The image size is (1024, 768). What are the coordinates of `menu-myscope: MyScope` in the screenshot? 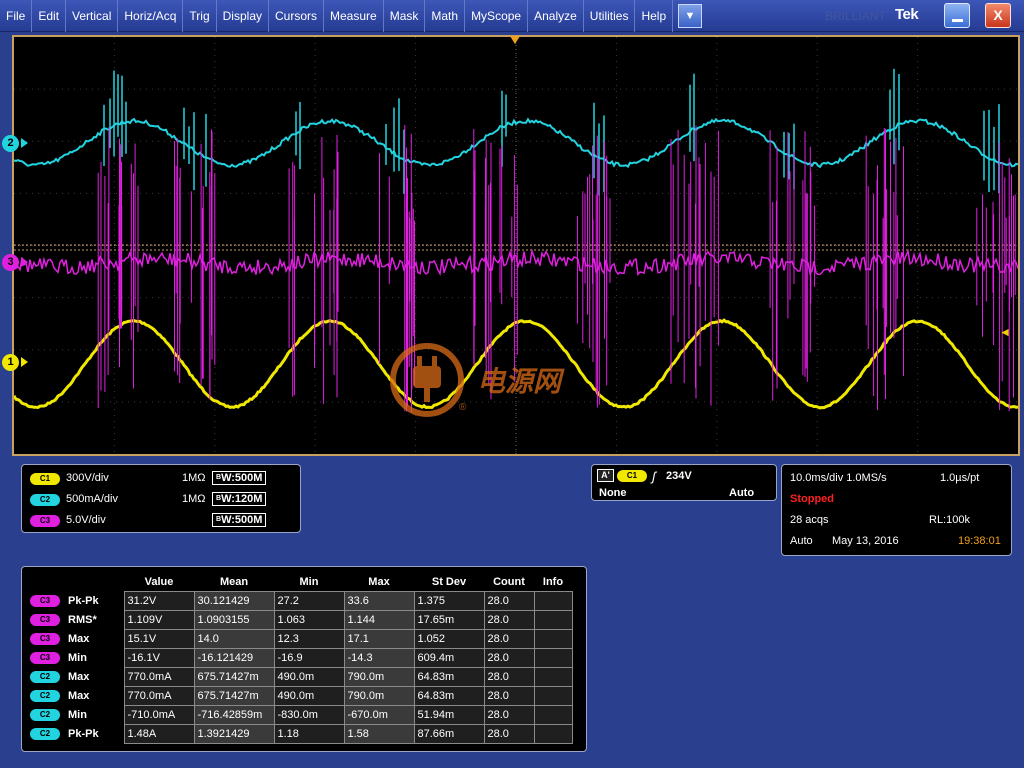 It's located at (497, 16).